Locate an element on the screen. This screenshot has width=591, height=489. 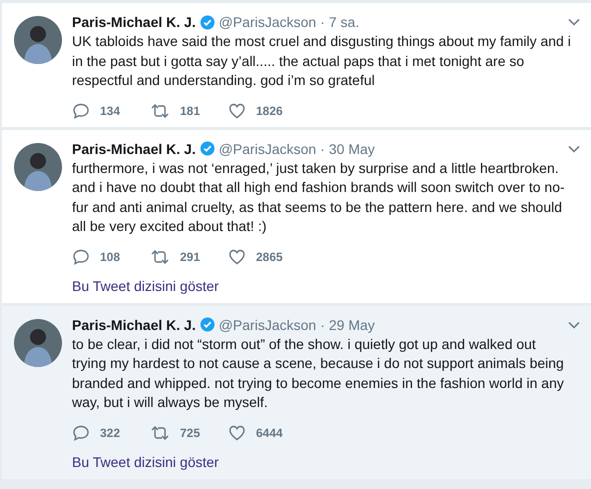
tweet-time: 30 May is located at coordinates (351, 148).